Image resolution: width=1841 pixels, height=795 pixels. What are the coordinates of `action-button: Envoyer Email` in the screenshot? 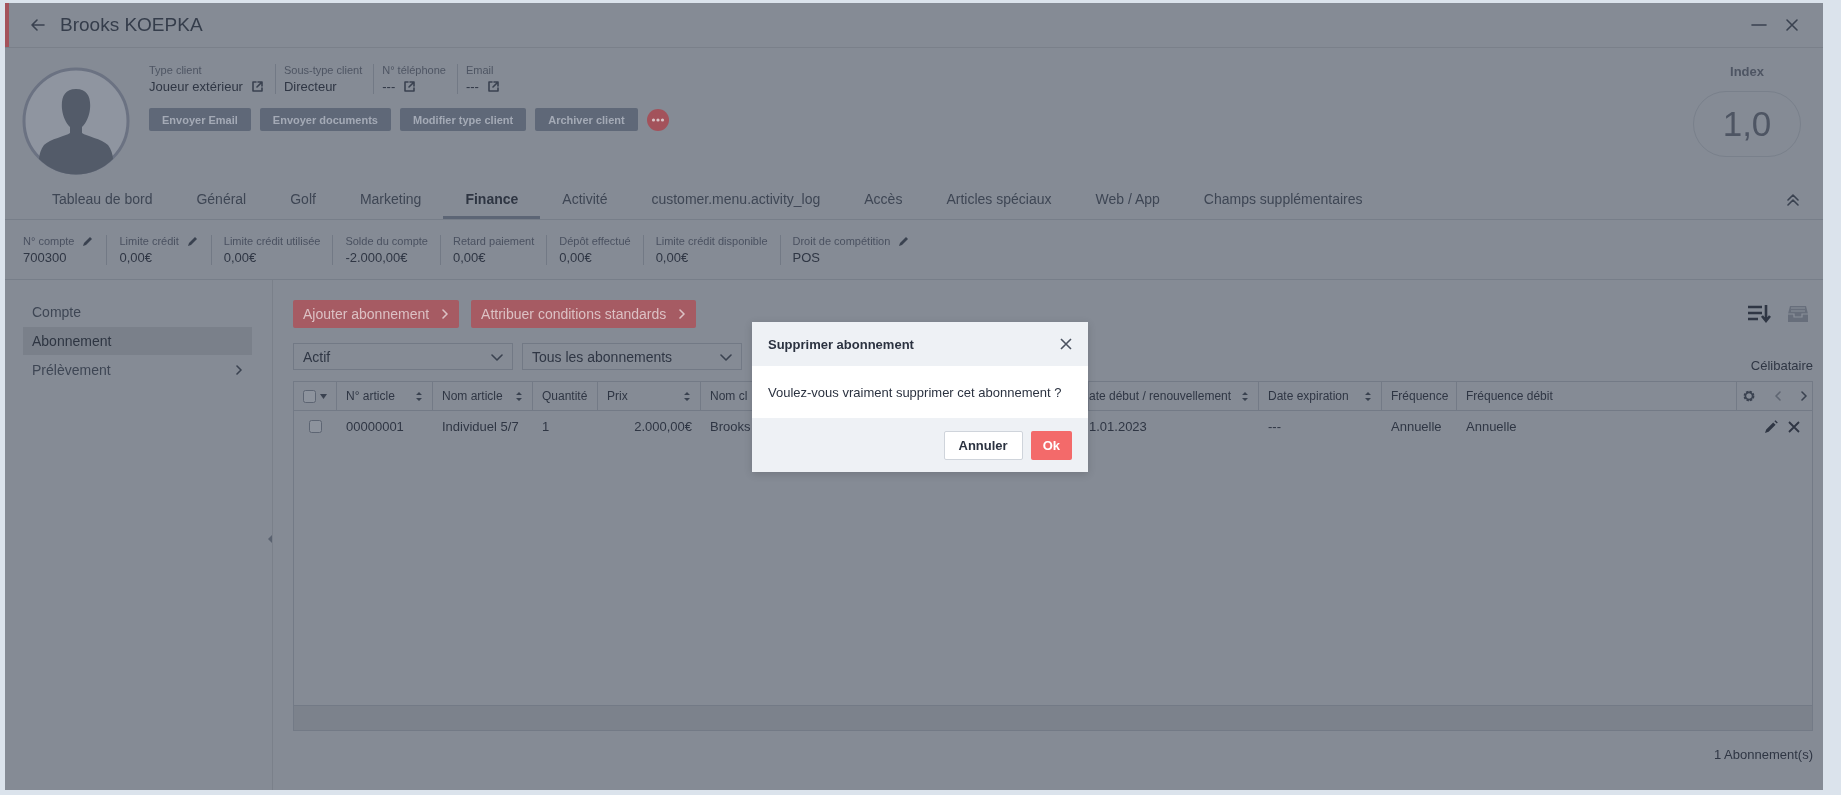 It's located at (200, 119).